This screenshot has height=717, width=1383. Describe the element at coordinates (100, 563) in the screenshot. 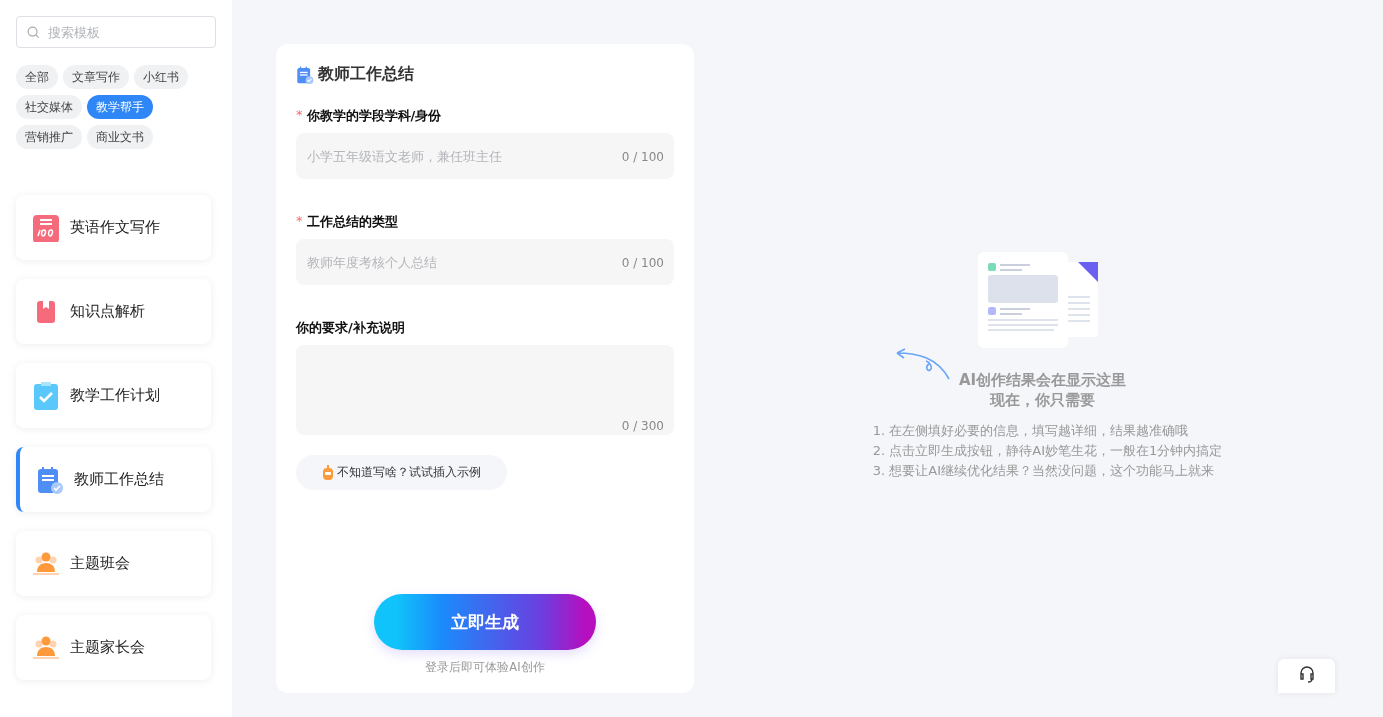

I see `template-label: 主题班会` at that location.